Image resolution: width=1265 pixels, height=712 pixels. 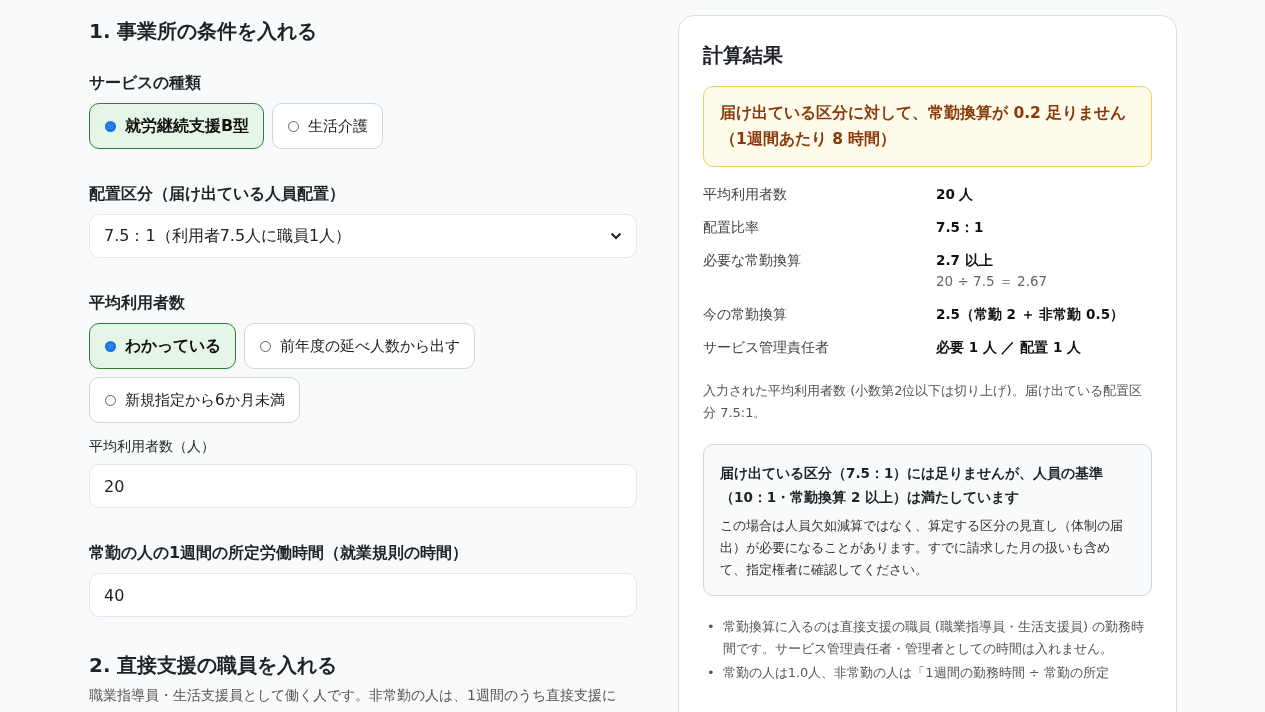 I want to click on section-description: 職業指導員・生活支援員として働く人です。非常勤の人は、1週間のうち直接支援に, so click(x=353, y=695).